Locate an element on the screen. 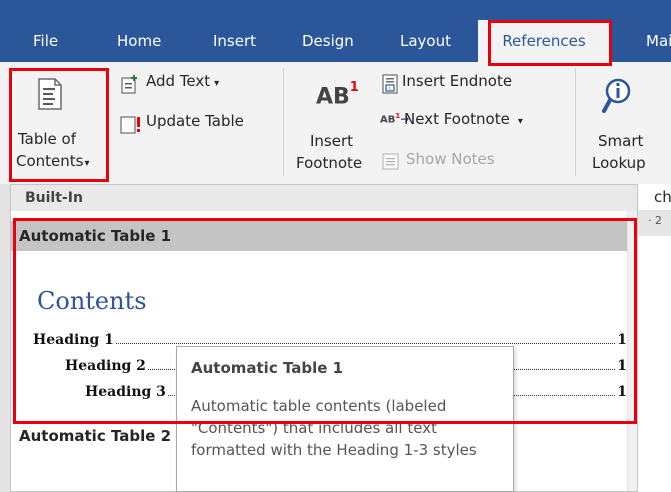 This screenshot has width=671, height=492. tab-file: File is located at coordinates (45, 41).